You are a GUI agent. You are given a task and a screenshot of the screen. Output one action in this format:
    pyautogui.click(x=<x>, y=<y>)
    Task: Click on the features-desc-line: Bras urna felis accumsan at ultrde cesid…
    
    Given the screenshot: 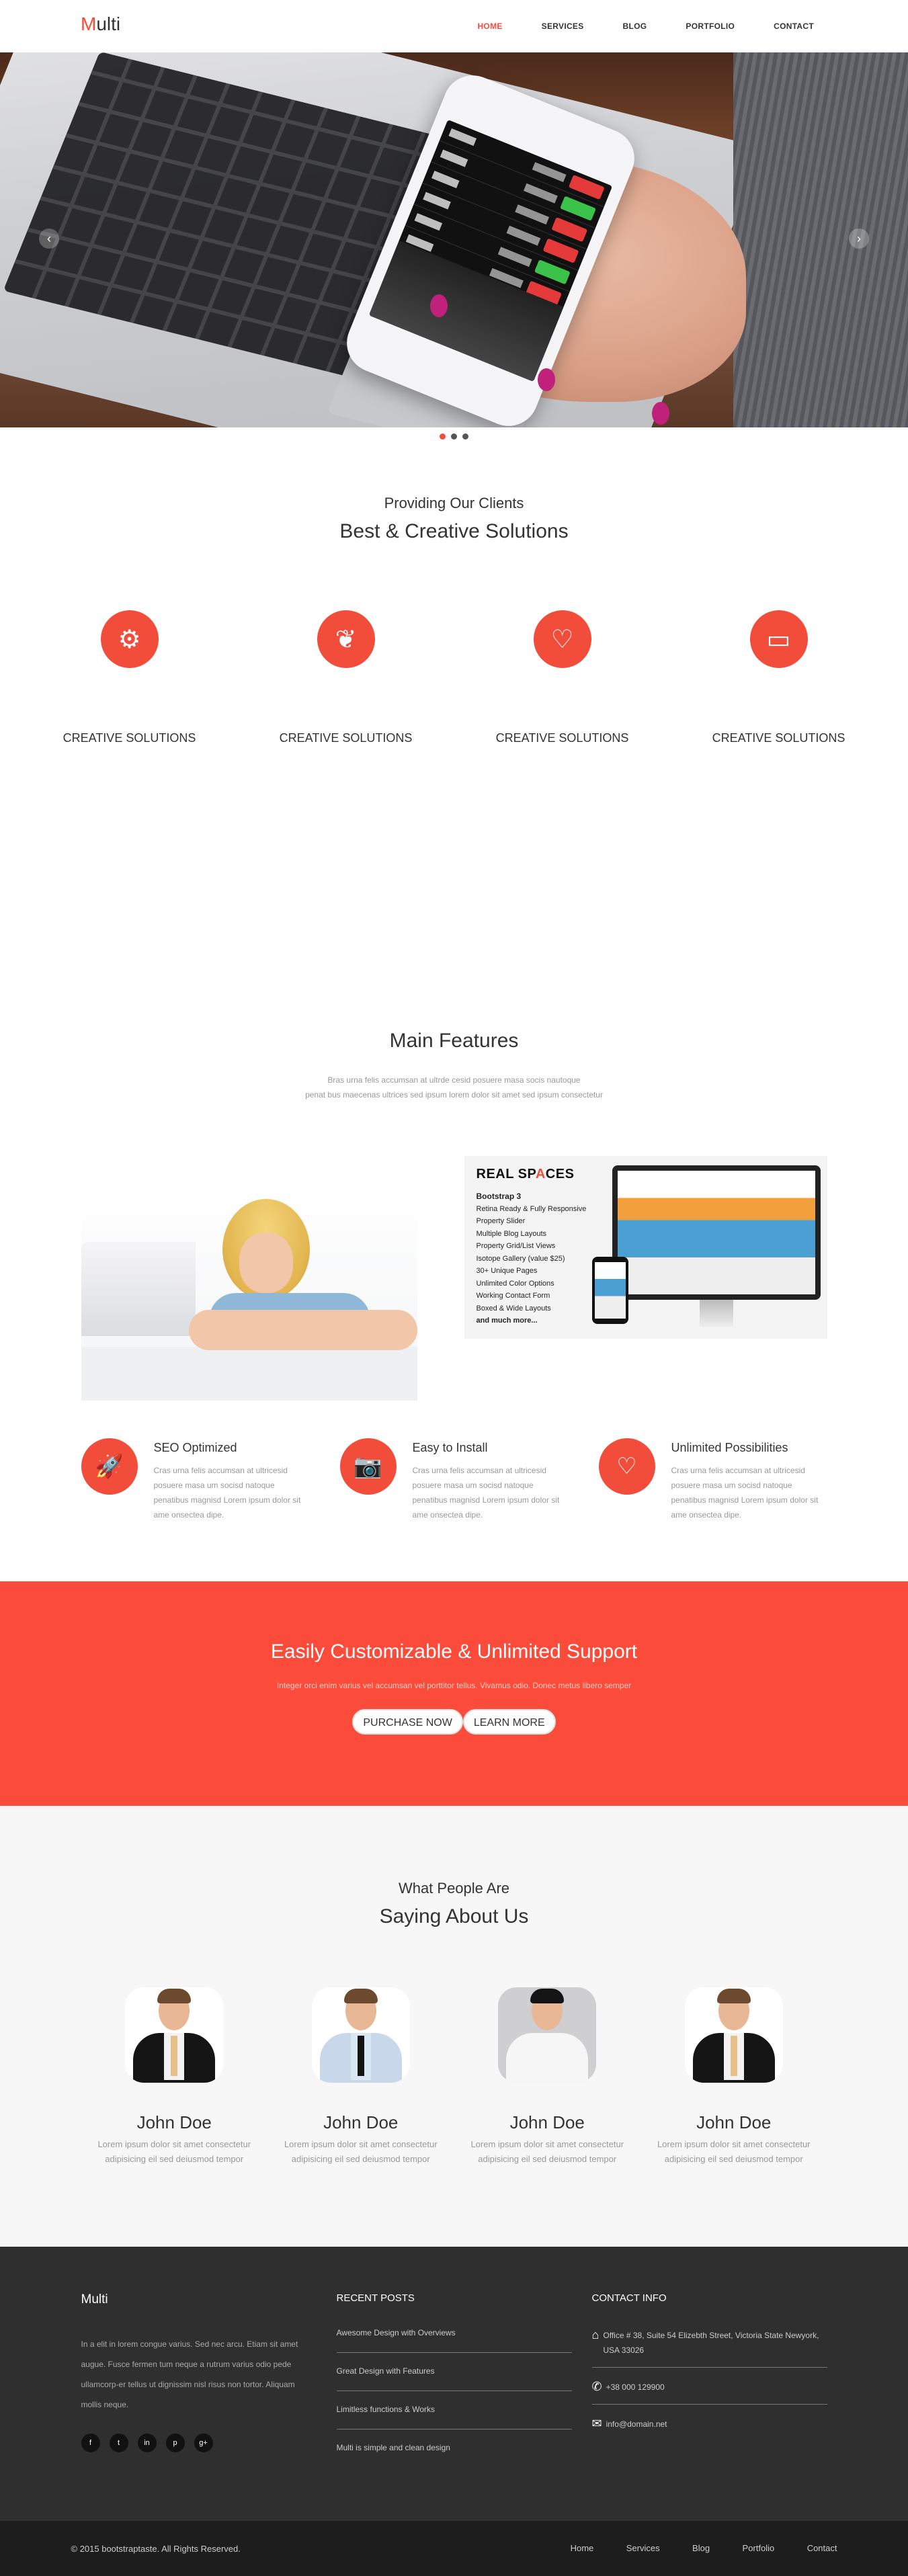 What is the action you would take?
    pyautogui.click(x=454, y=1080)
    